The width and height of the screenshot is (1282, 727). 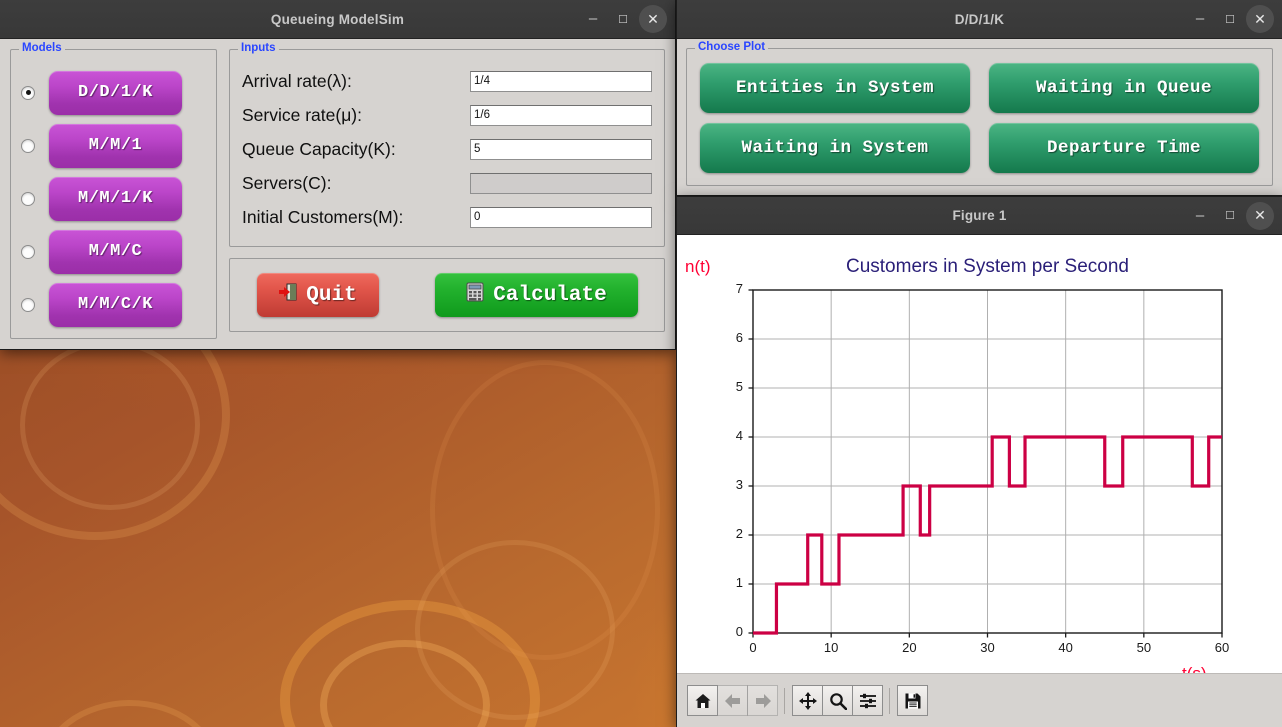 I want to click on chart-title: Customers in System per Second, so click(x=987, y=266).